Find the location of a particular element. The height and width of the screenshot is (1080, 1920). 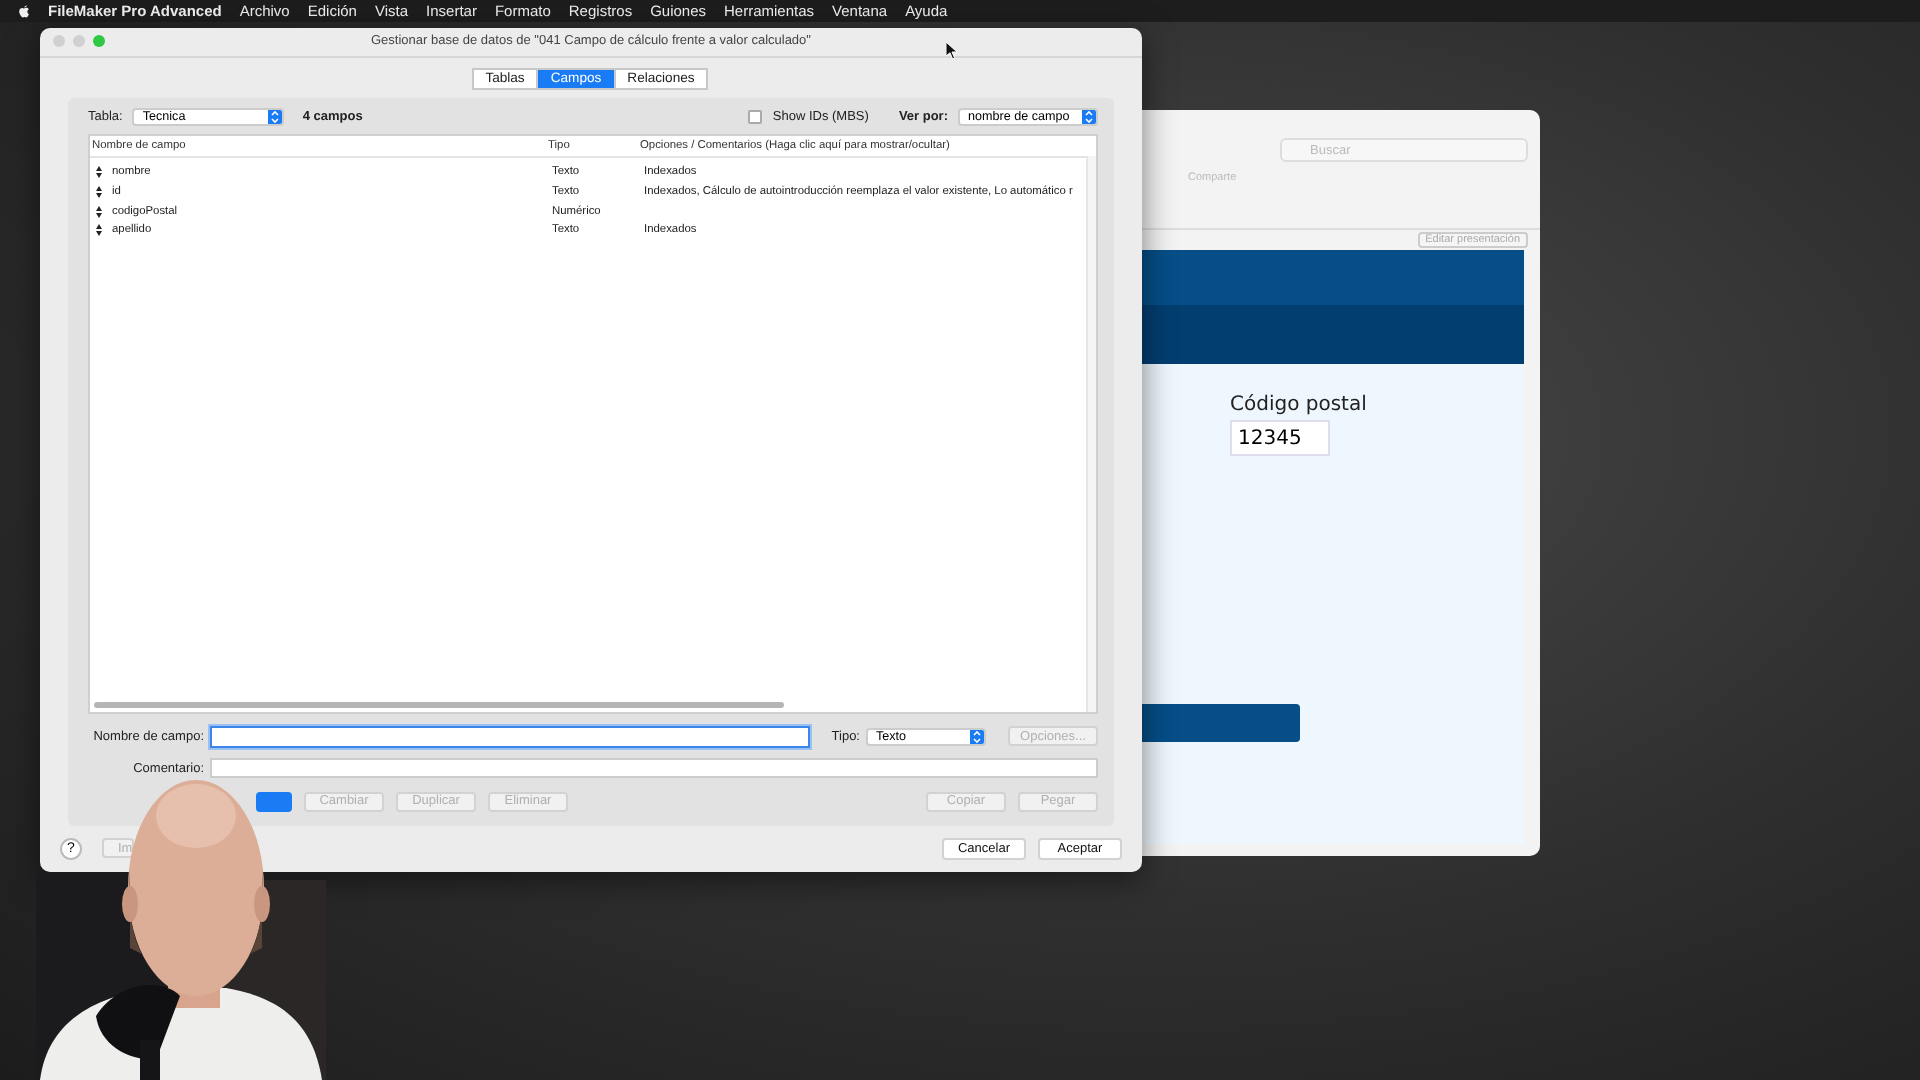

field-name-input is located at coordinates (510, 736).